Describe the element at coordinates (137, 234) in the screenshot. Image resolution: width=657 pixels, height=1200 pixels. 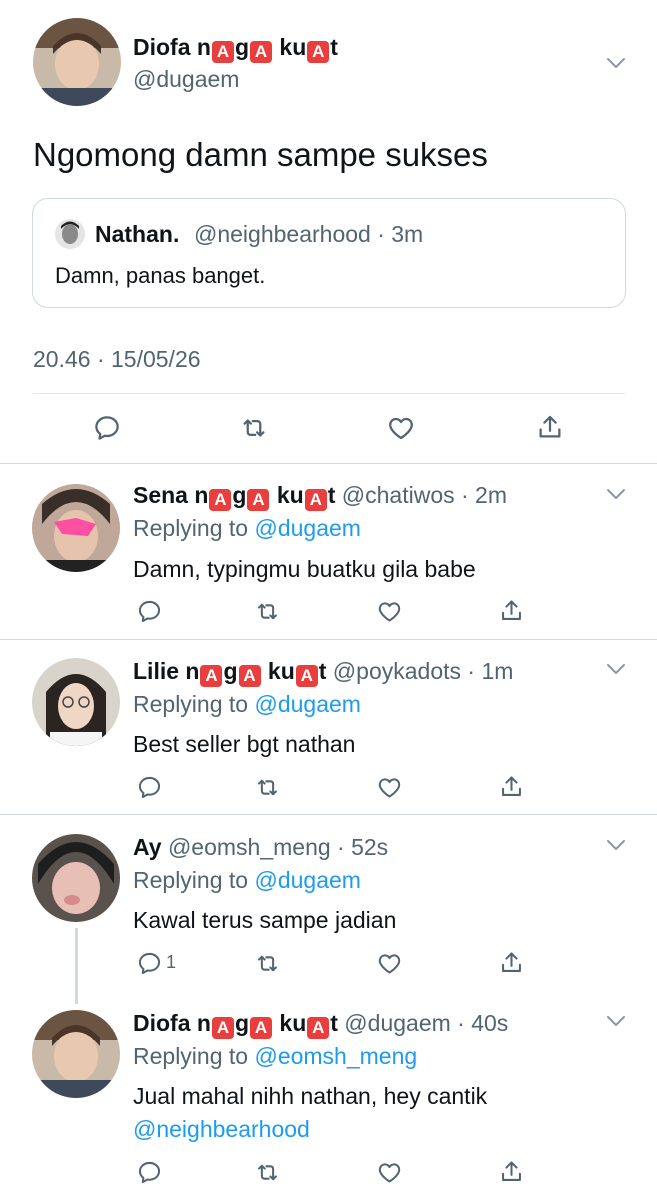
I see `quoted-author-name: Nathan.` at that location.